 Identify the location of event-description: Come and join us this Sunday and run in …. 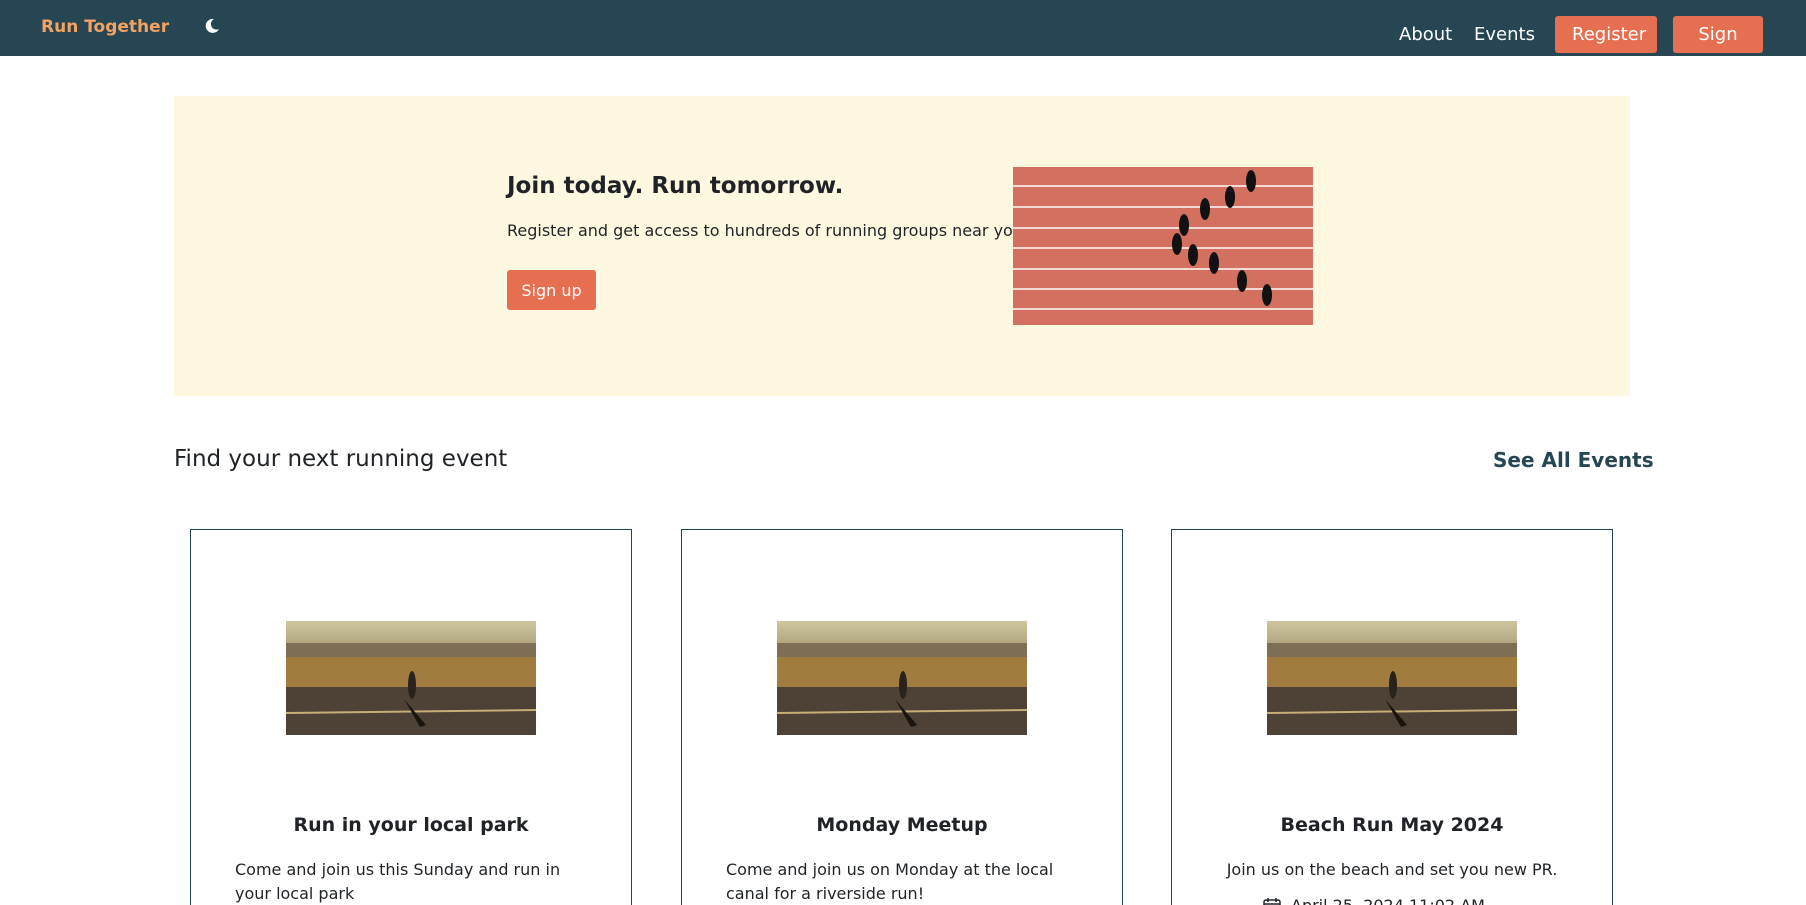
(398, 881).